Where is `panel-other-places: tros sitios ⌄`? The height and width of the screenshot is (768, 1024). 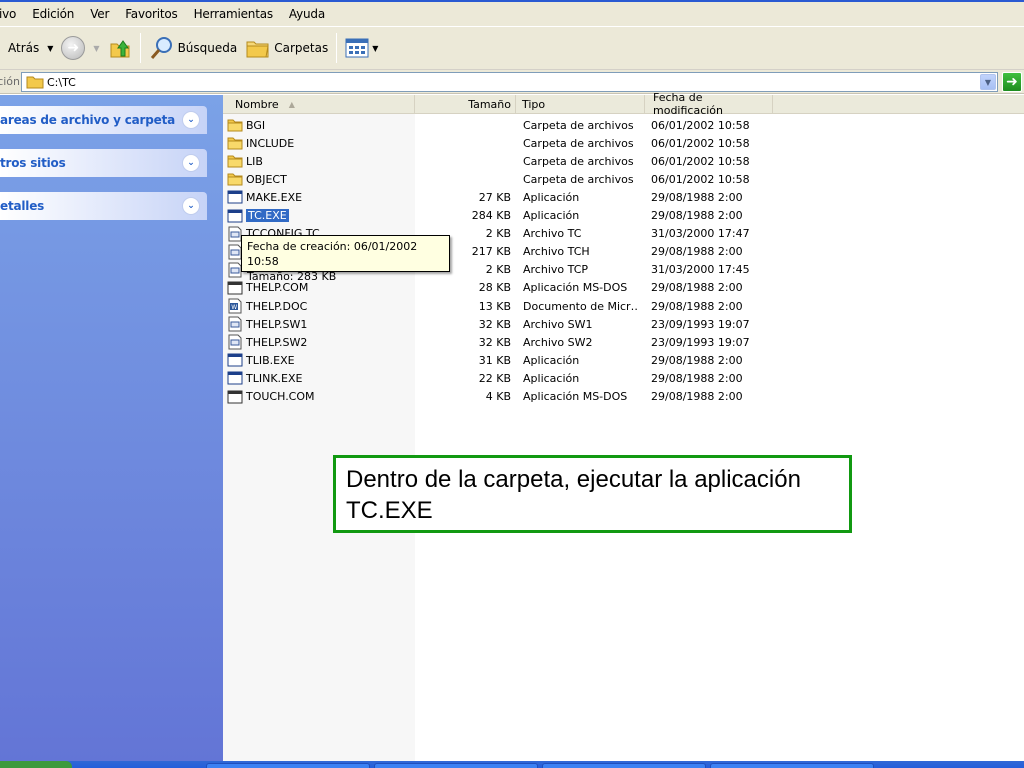 panel-other-places: tros sitios ⌄ is located at coordinates (103, 163).